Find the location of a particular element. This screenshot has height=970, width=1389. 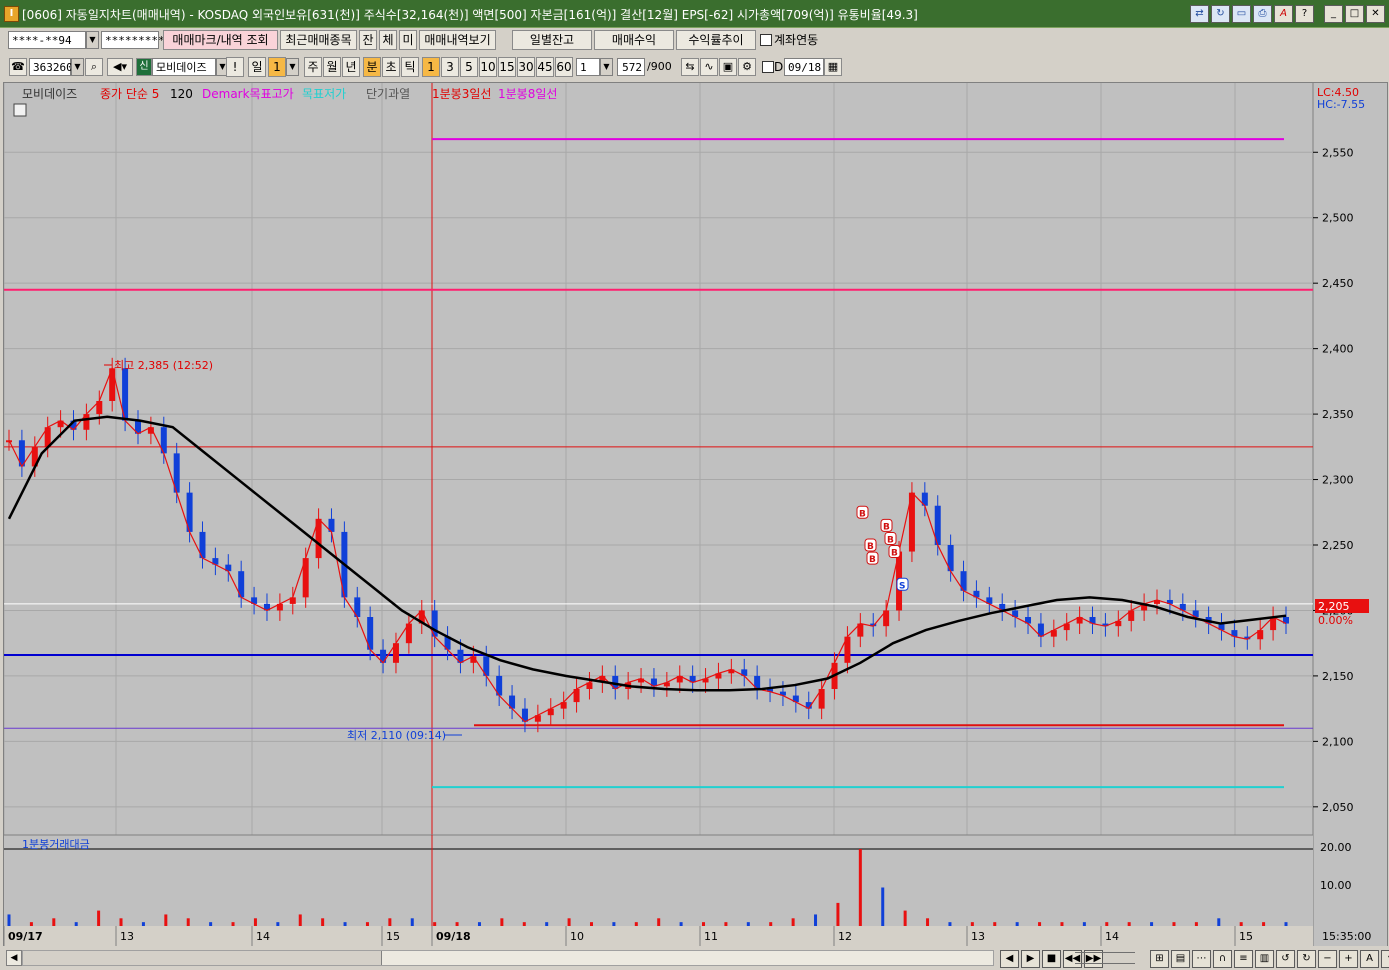

interval-5-button: 5 is located at coordinates (469, 67).